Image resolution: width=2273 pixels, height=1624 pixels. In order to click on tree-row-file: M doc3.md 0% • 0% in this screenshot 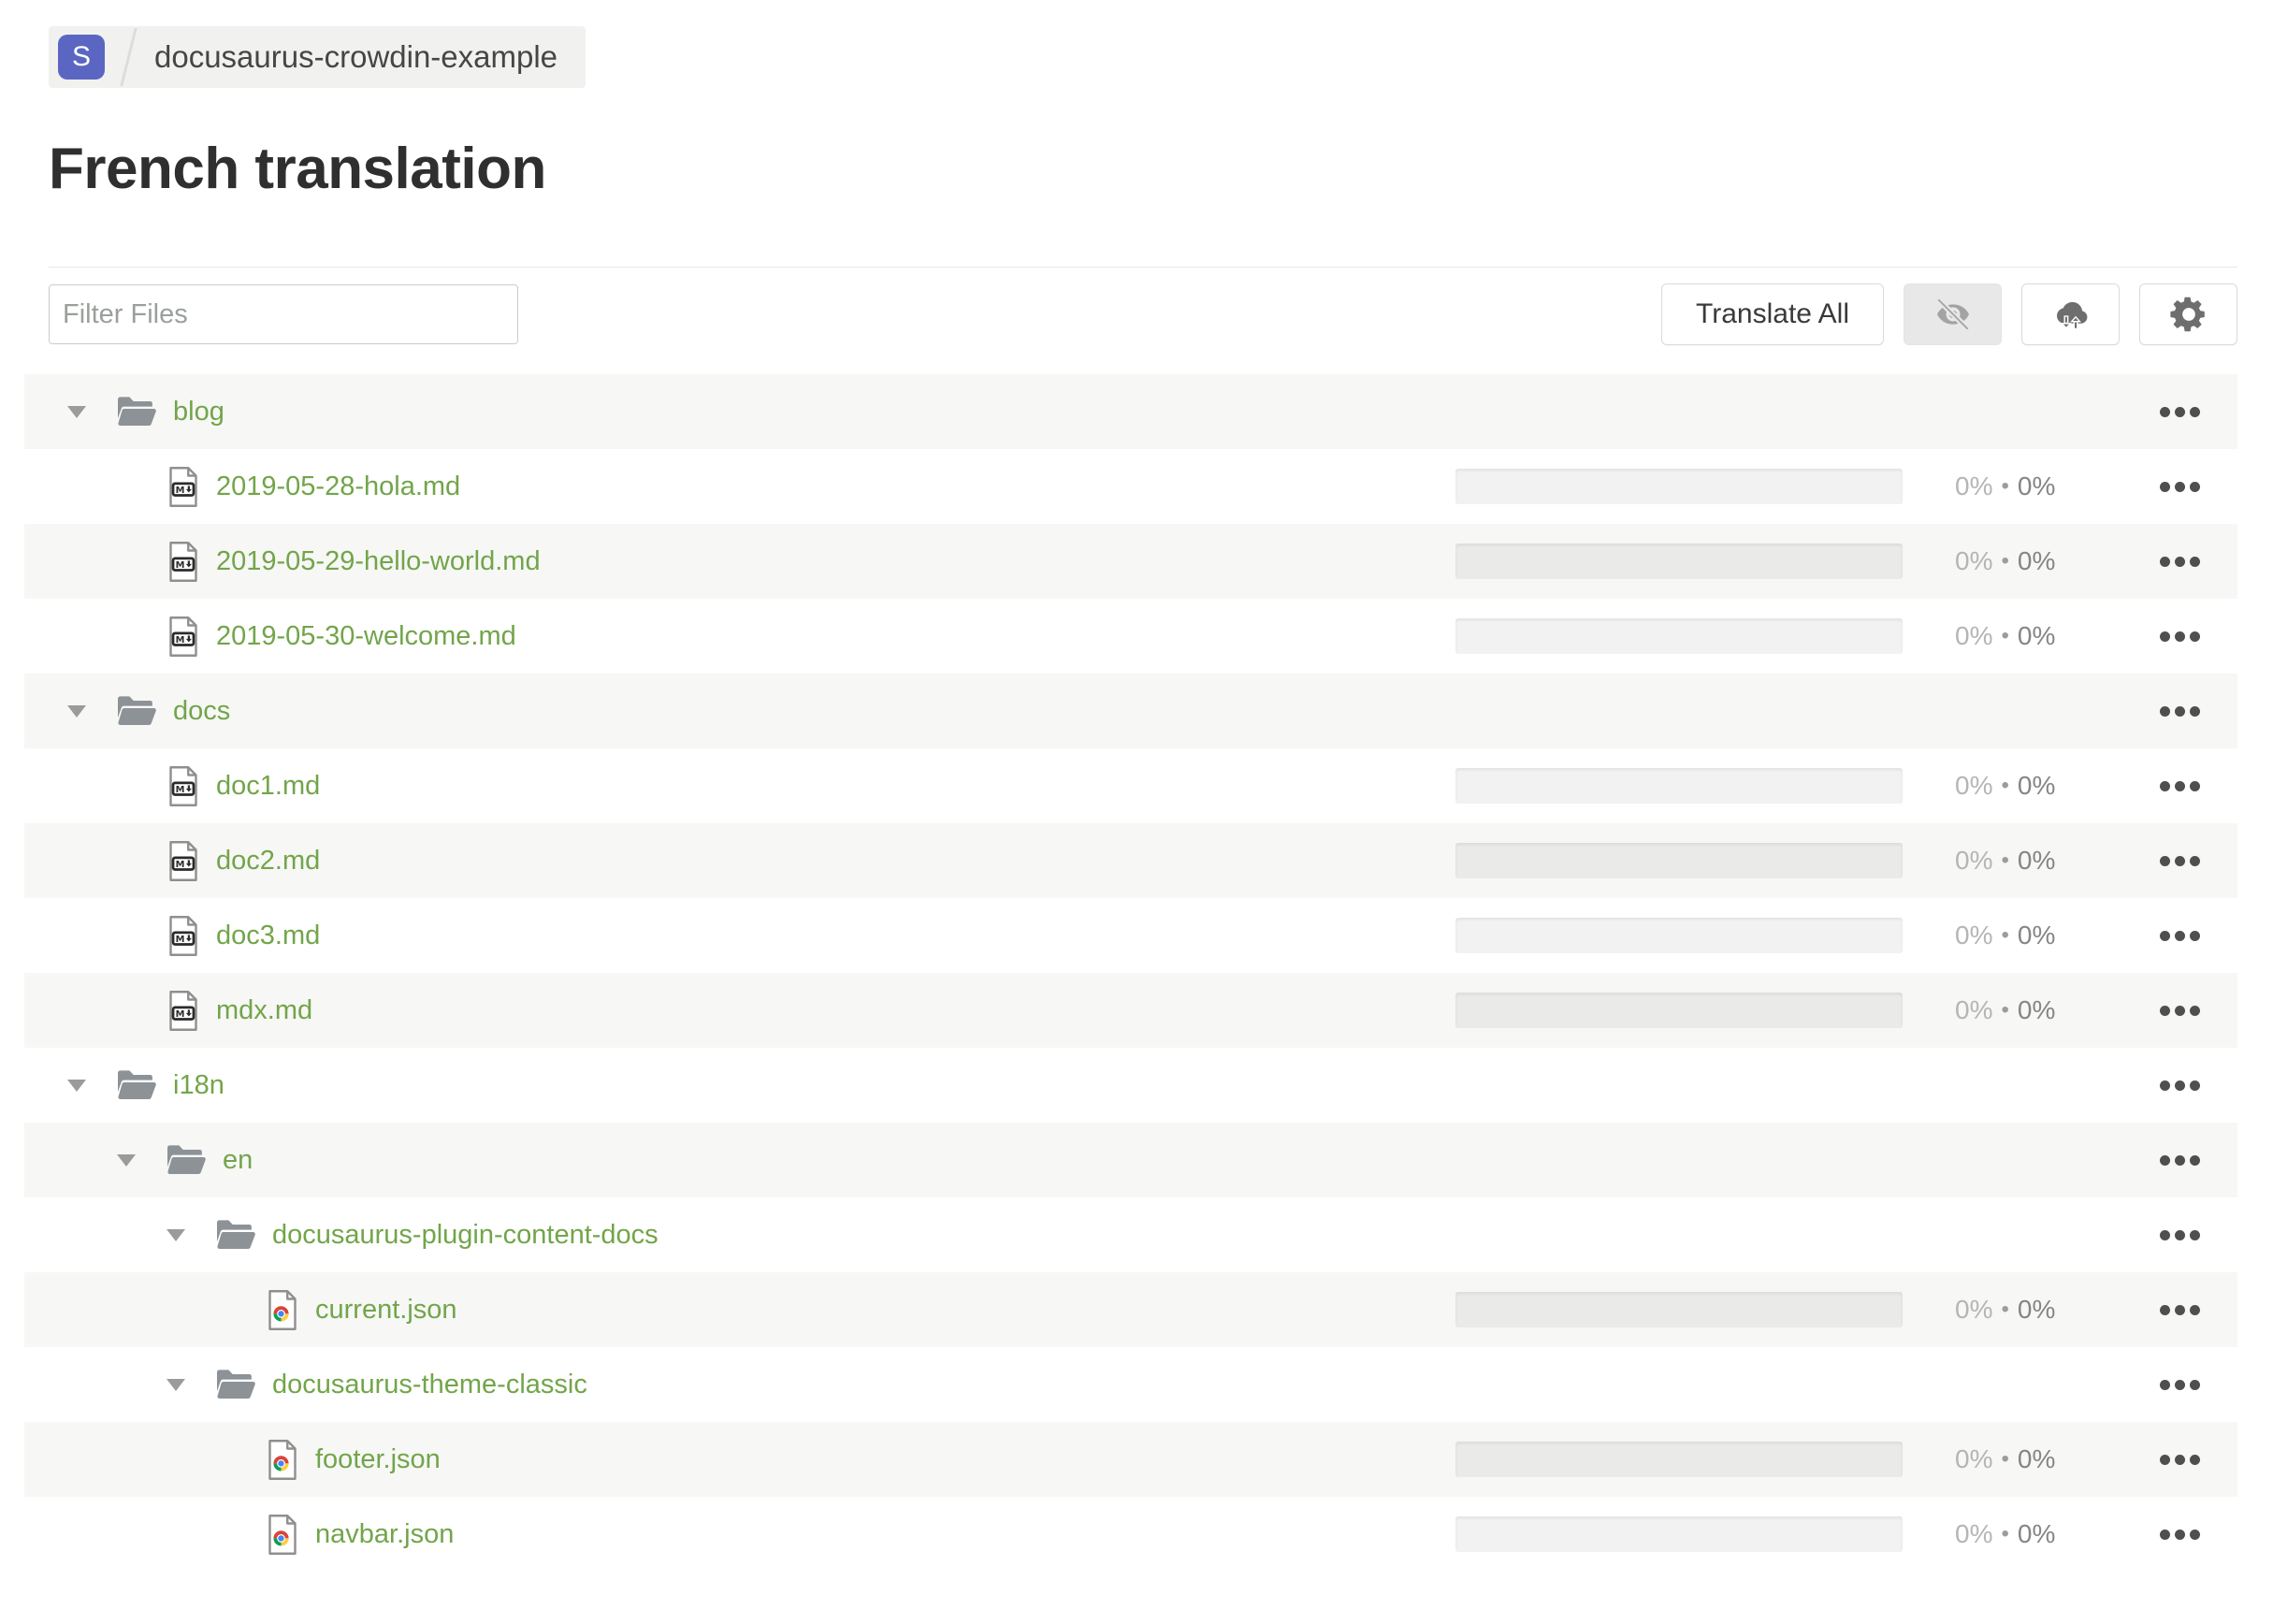, I will do `click(1130, 935)`.